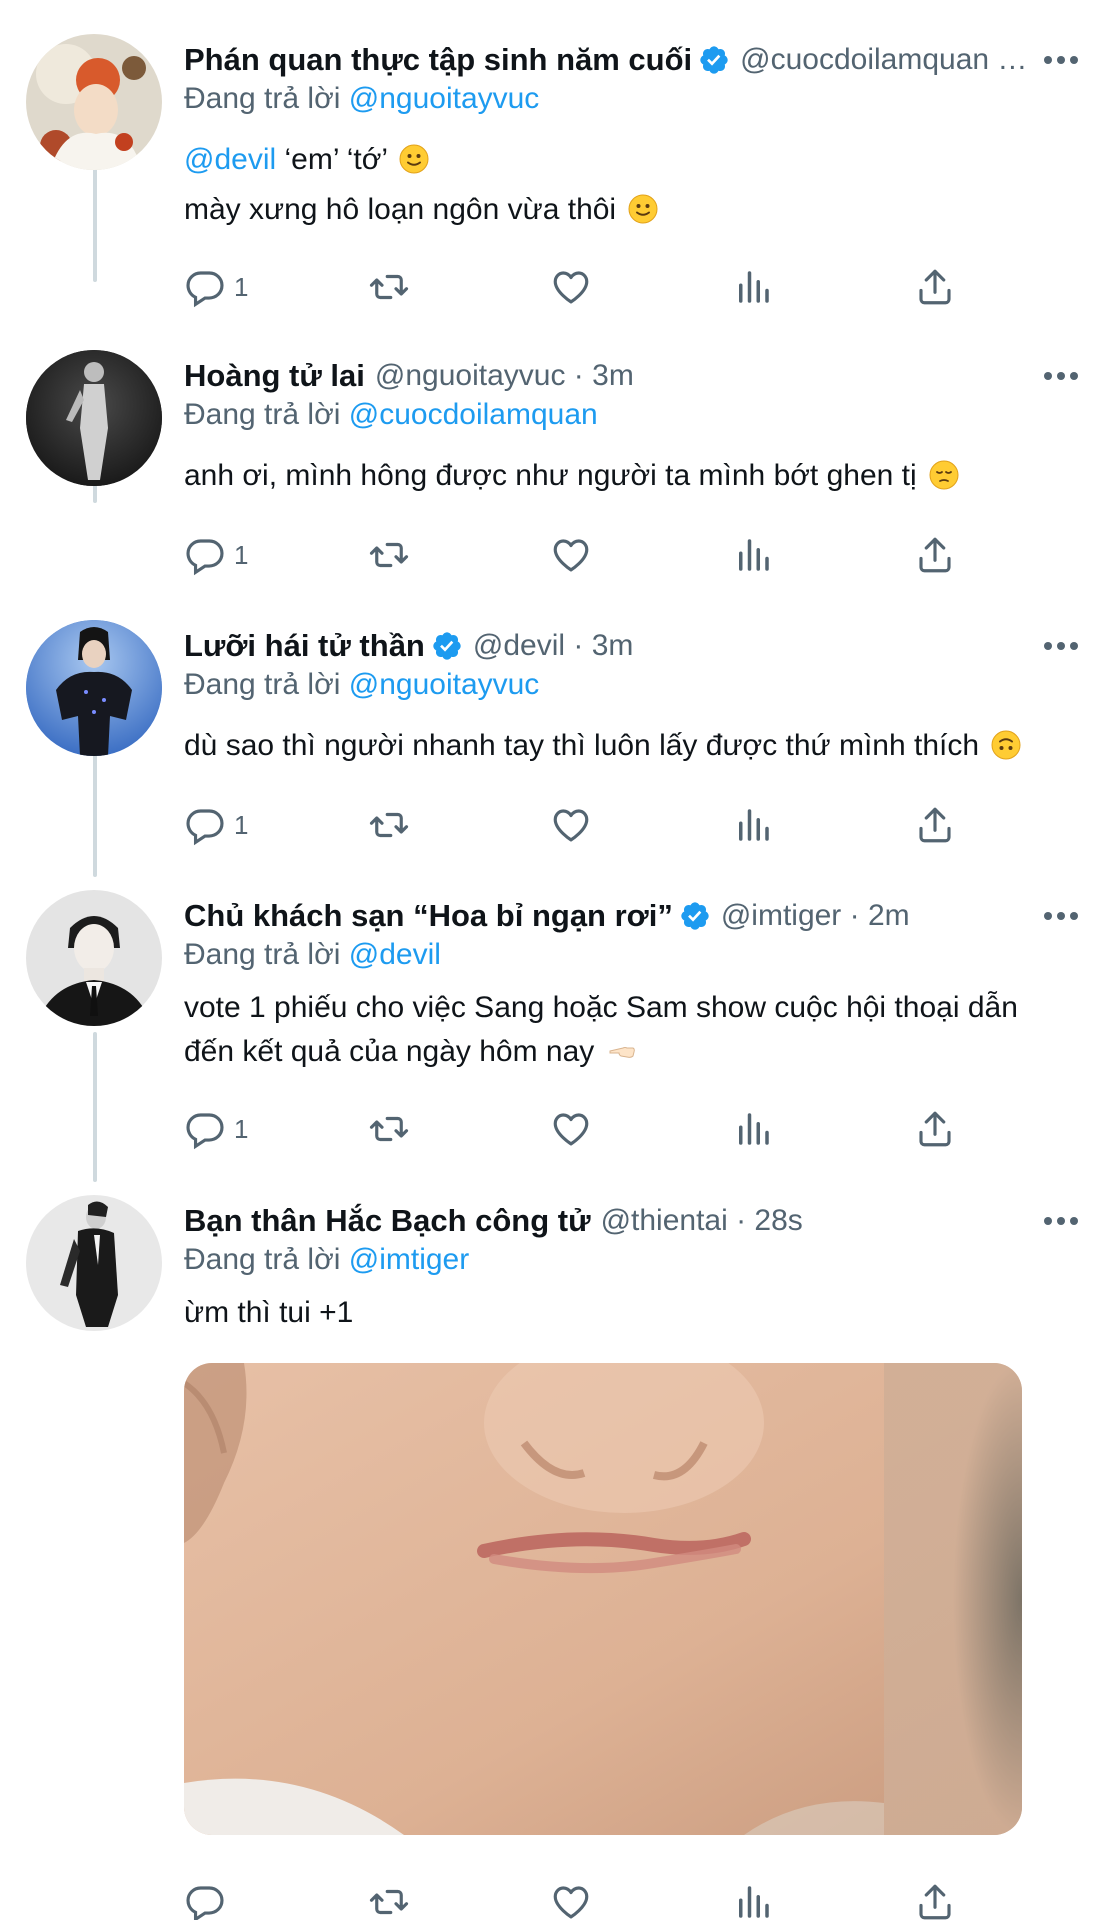  I want to click on tweet-text: ừm thì tui +1, so click(631, 1313).